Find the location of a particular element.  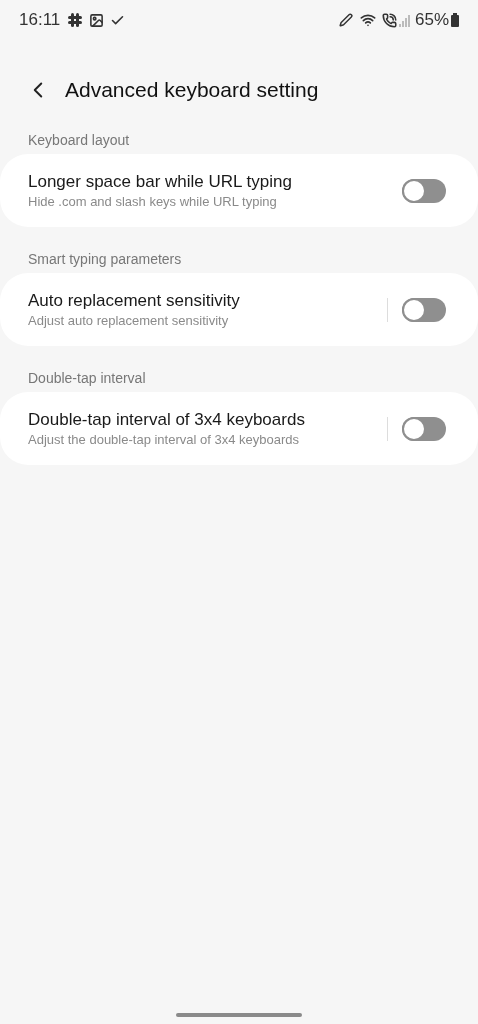

section-header: Double-tap interval is located at coordinates (87, 378).